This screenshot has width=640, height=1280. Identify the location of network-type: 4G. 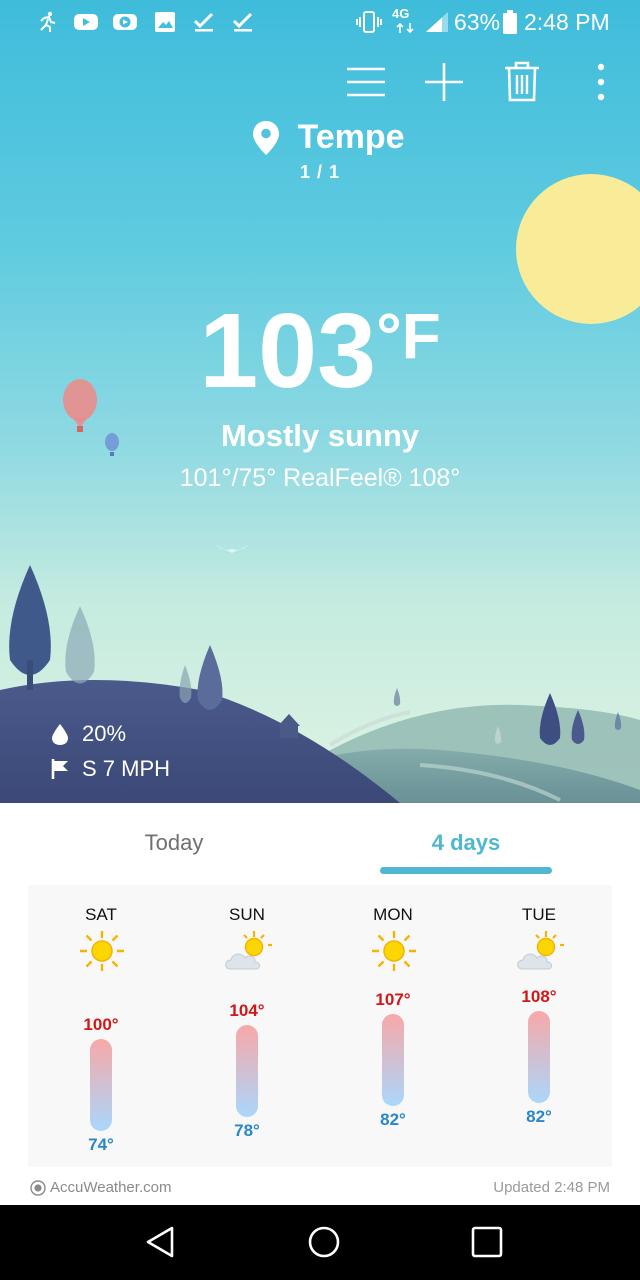
(401, 13).